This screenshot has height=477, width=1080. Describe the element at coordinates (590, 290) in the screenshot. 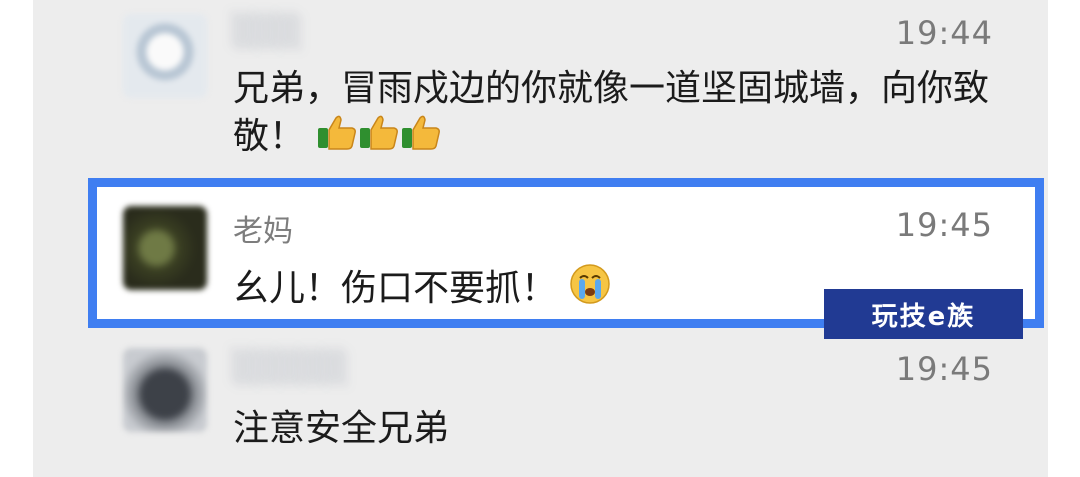

I see `crying-face-icon` at that location.